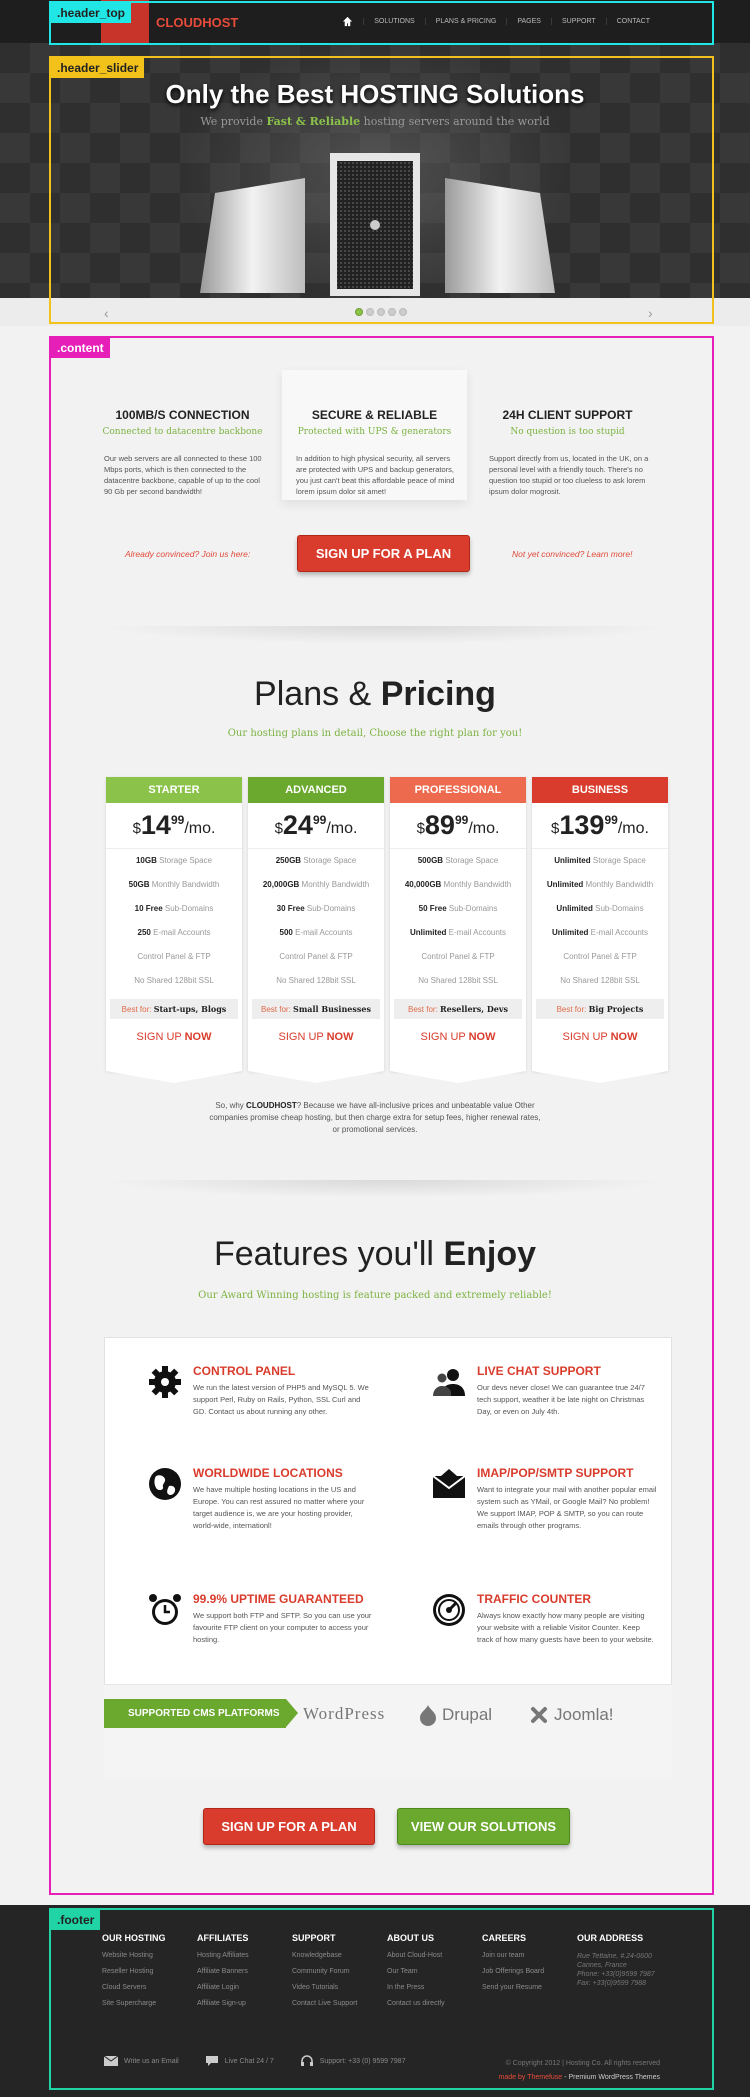  Describe the element at coordinates (529, 1960) in the screenshot. I see `footer-link: Join our team` at that location.